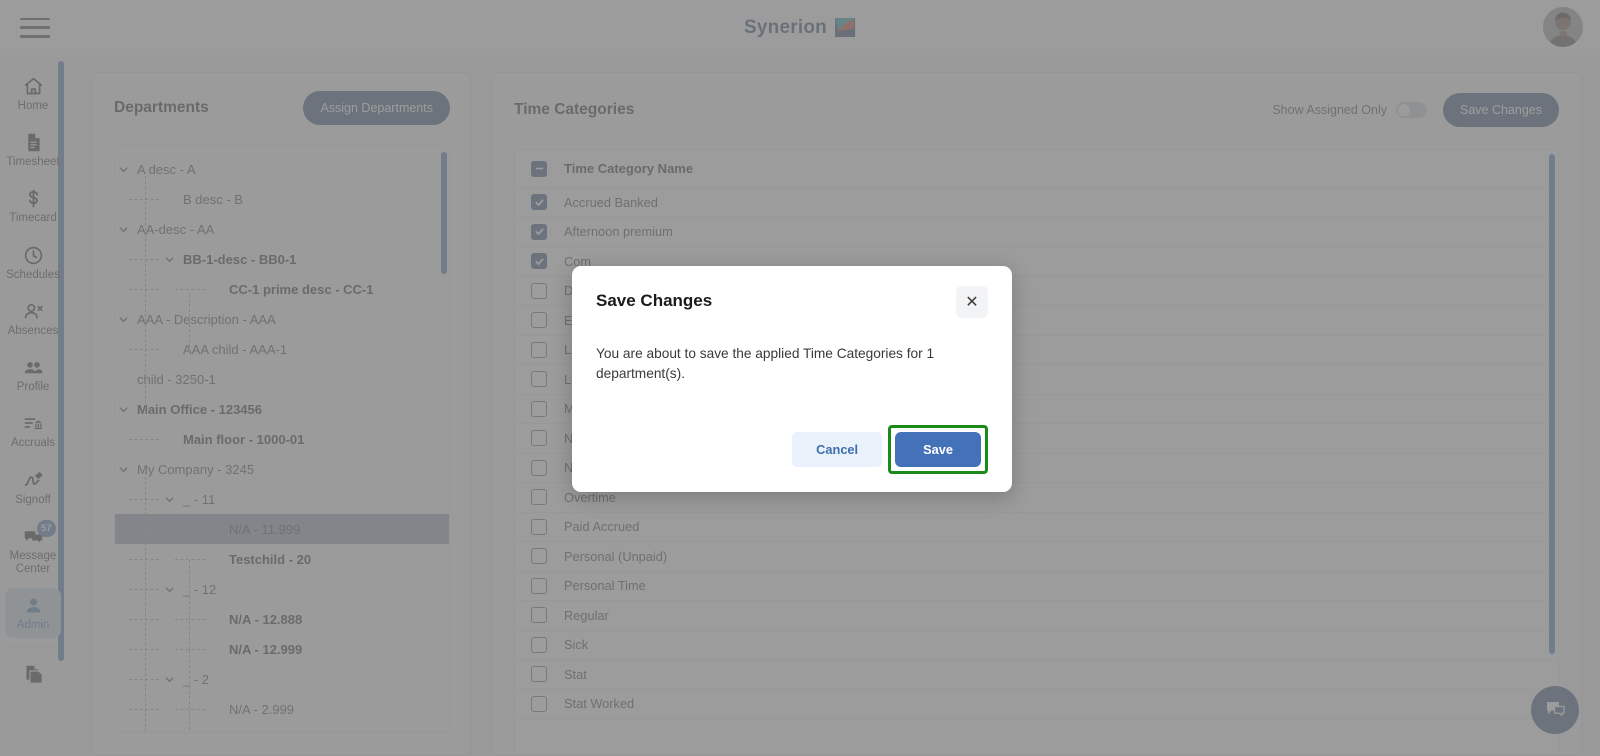 This screenshot has height=756, width=1600. I want to click on save-button-highlight: Save, so click(938, 449).